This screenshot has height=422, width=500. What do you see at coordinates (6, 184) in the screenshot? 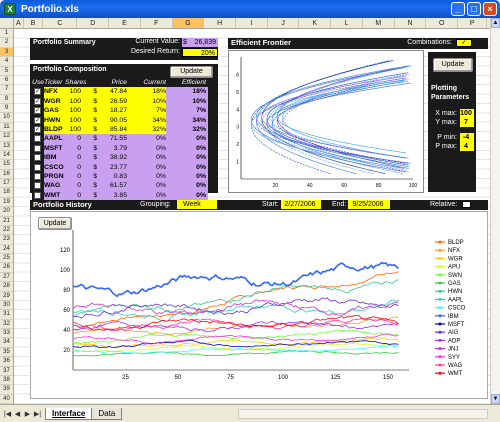
I see `row-header-17: 17` at bounding box center [6, 184].